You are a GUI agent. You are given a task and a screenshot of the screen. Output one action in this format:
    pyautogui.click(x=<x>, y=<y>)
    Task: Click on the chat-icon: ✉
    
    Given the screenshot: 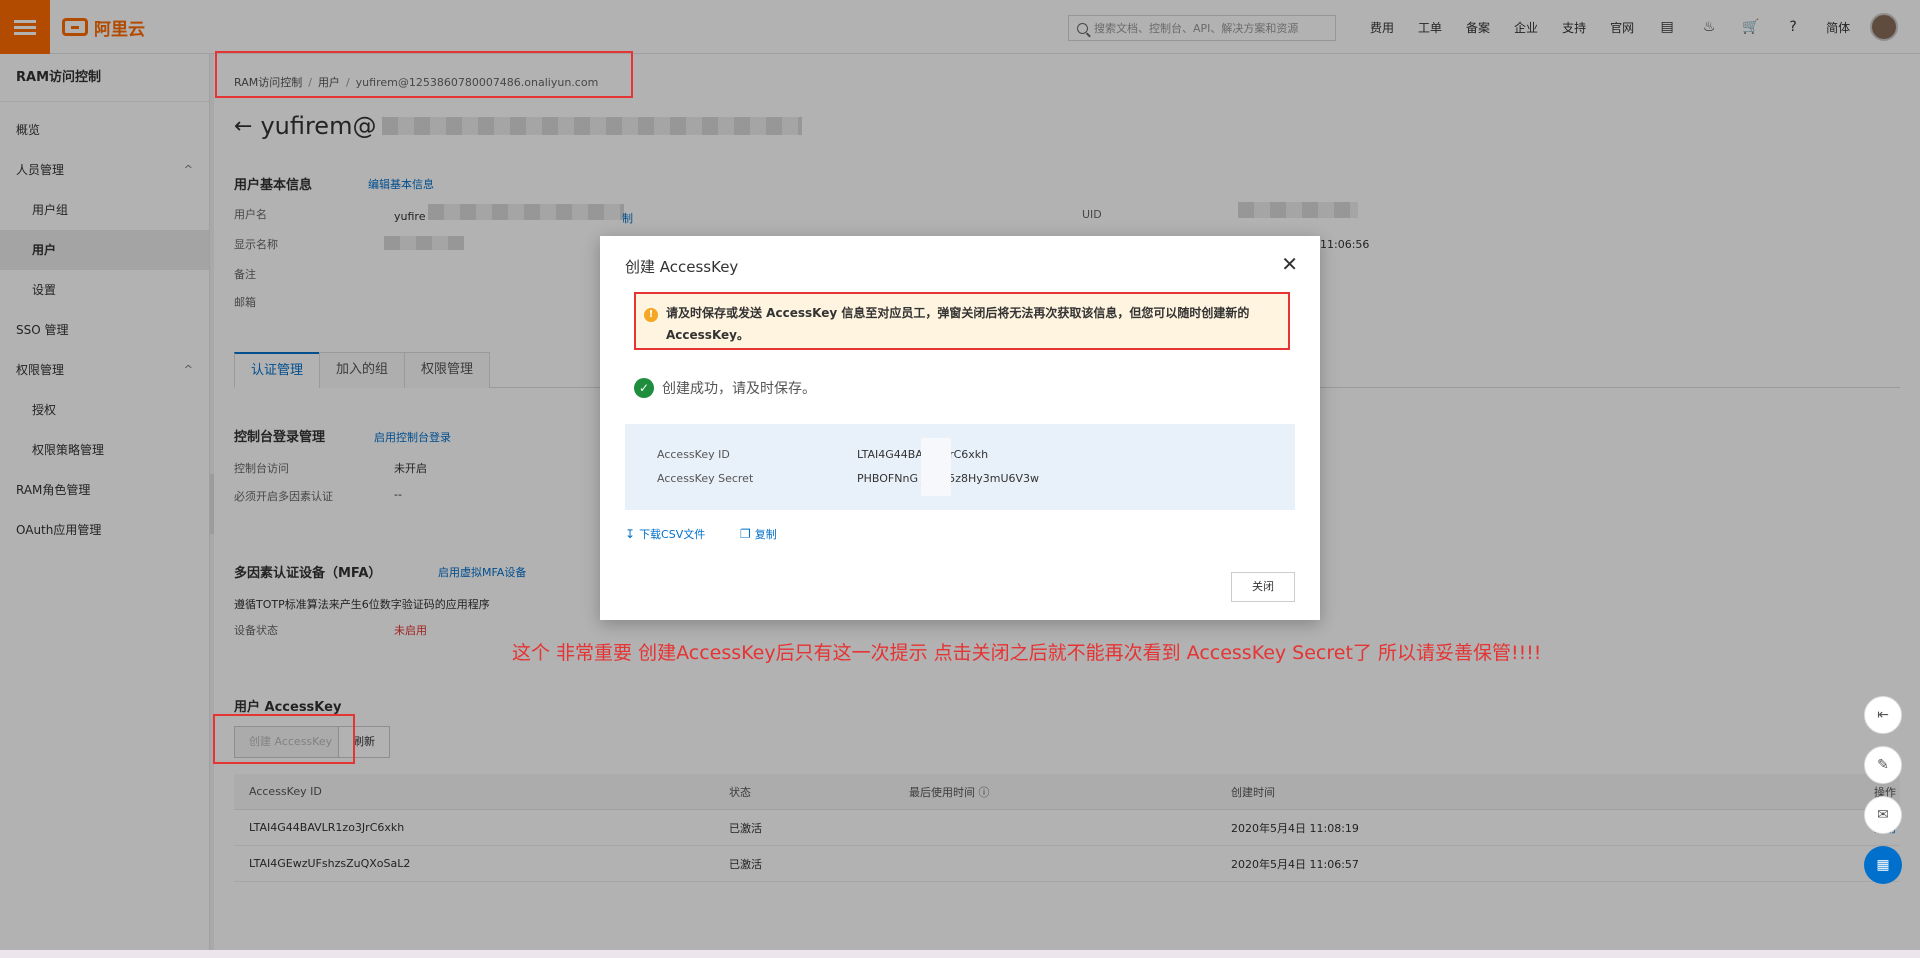 What is the action you would take?
    pyautogui.click(x=1883, y=815)
    